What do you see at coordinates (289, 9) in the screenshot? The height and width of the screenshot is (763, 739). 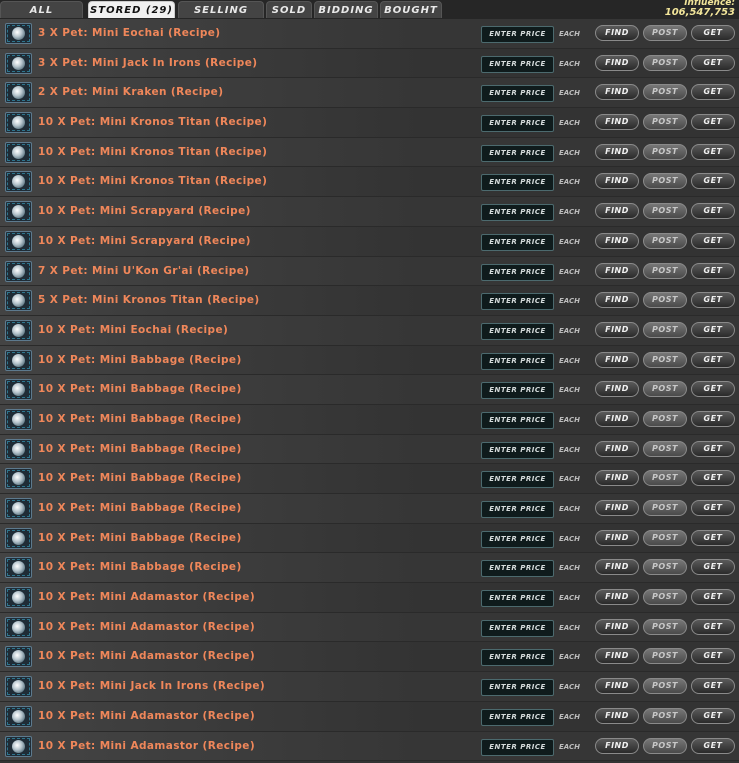 I see `tab-sold: SOLD` at bounding box center [289, 9].